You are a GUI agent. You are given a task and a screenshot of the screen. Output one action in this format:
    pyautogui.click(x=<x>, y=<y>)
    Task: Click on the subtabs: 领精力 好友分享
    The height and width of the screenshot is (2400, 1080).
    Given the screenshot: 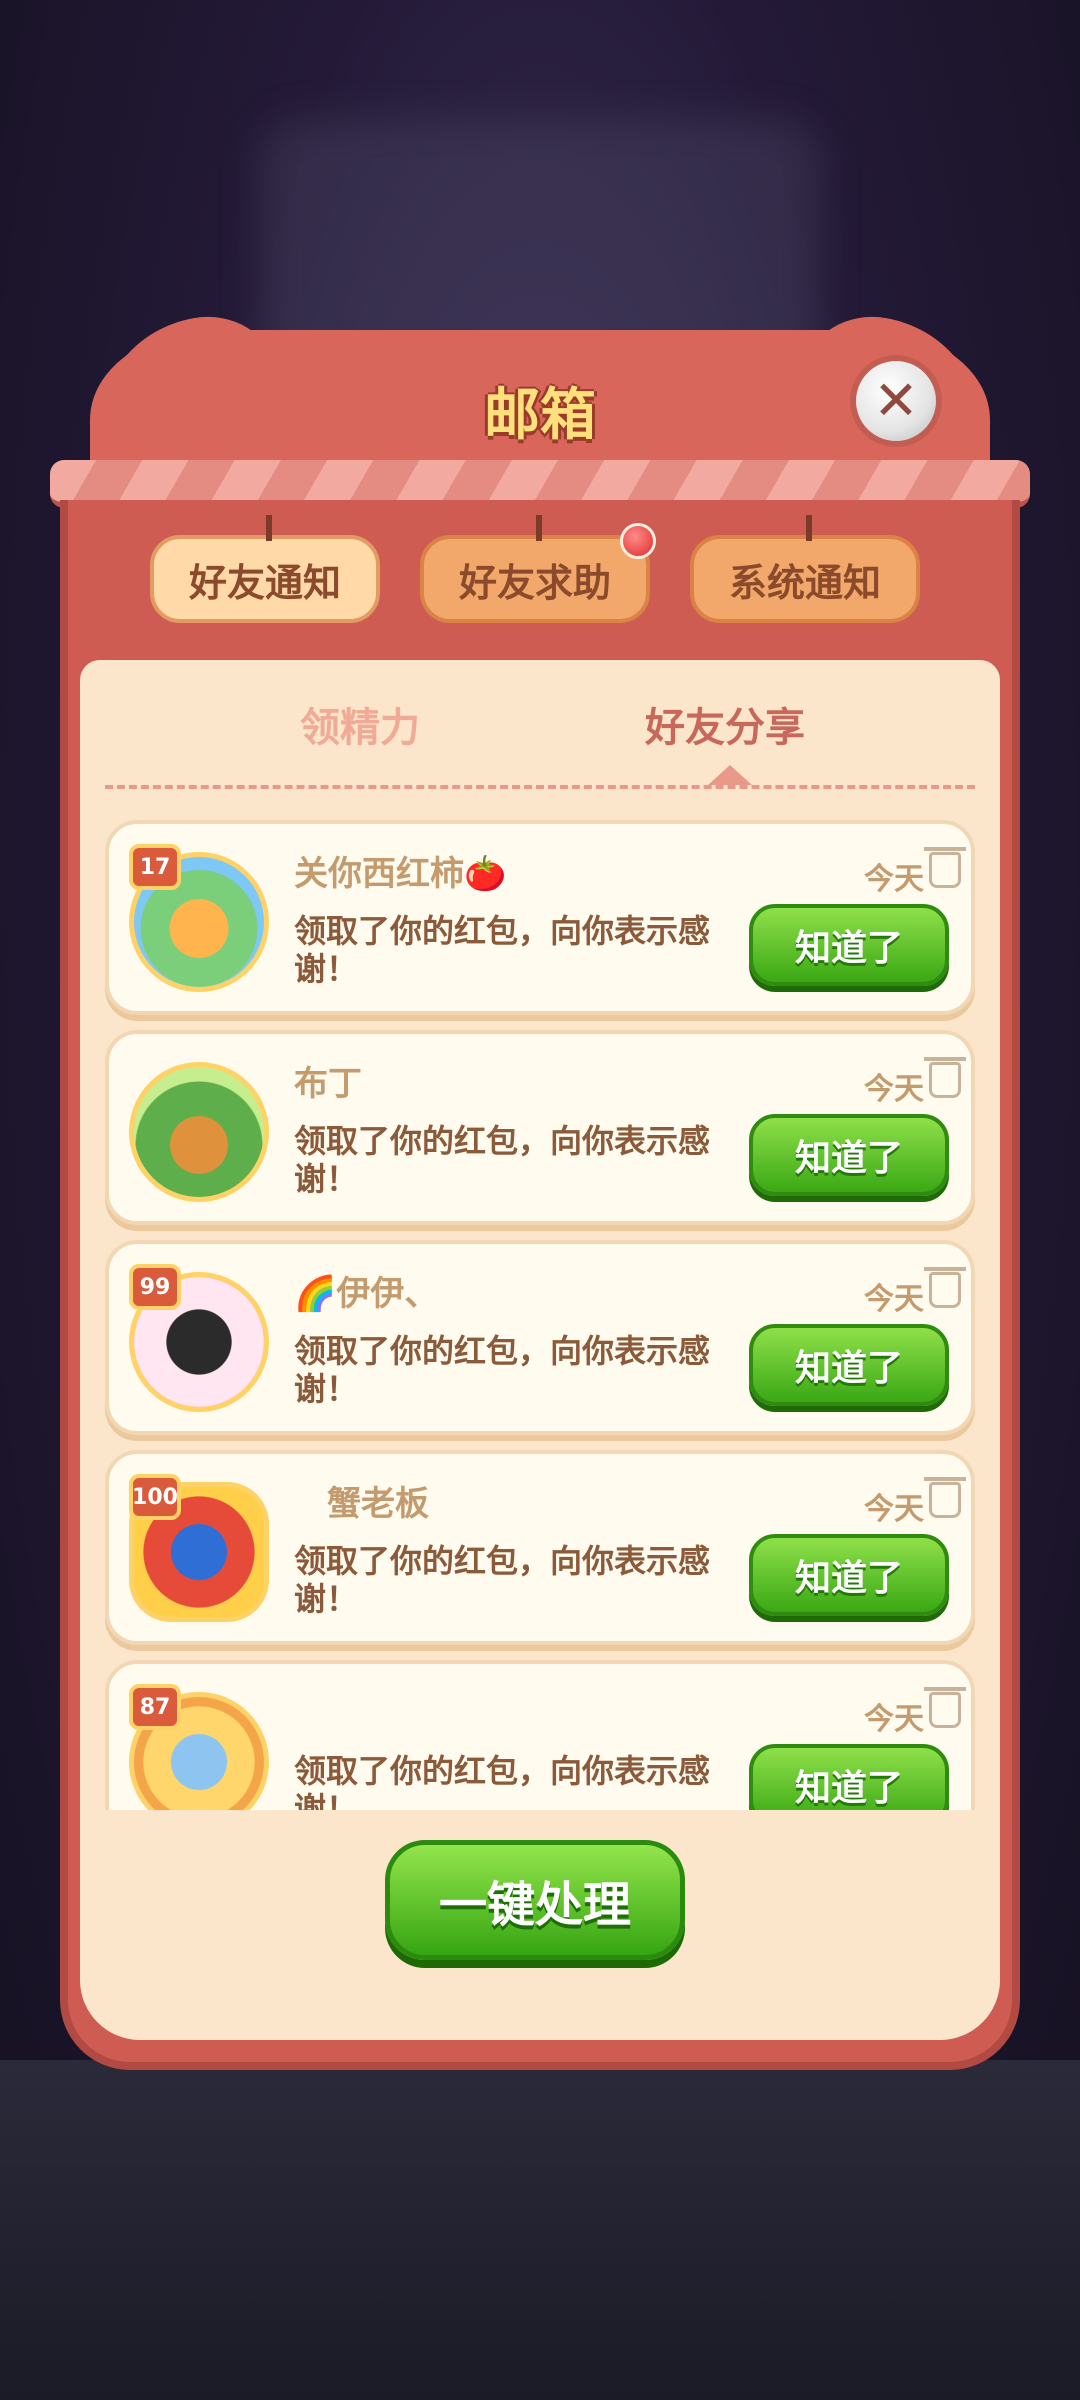 What is the action you would take?
    pyautogui.click(x=540, y=725)
    